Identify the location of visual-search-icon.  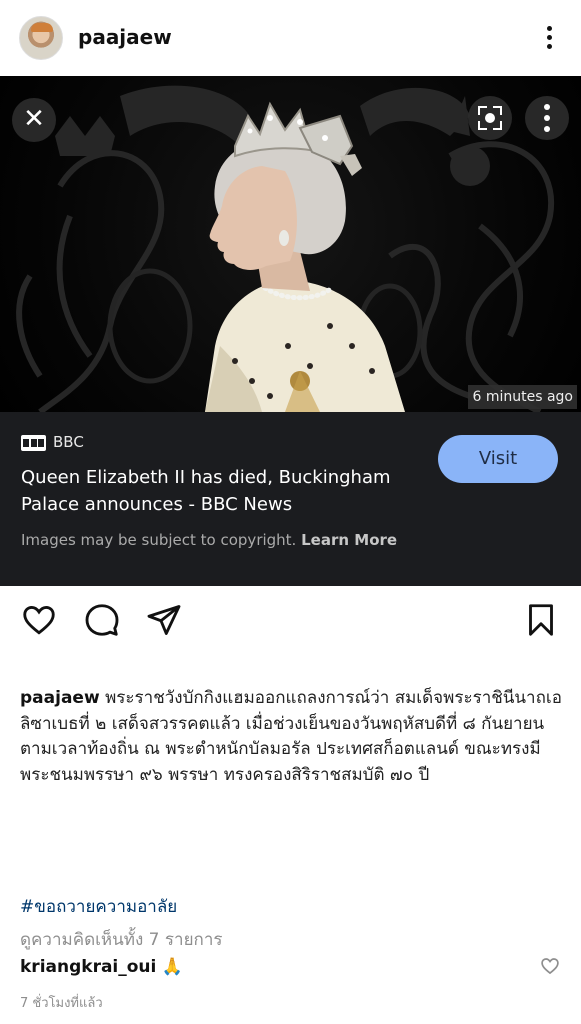
(490, 118).